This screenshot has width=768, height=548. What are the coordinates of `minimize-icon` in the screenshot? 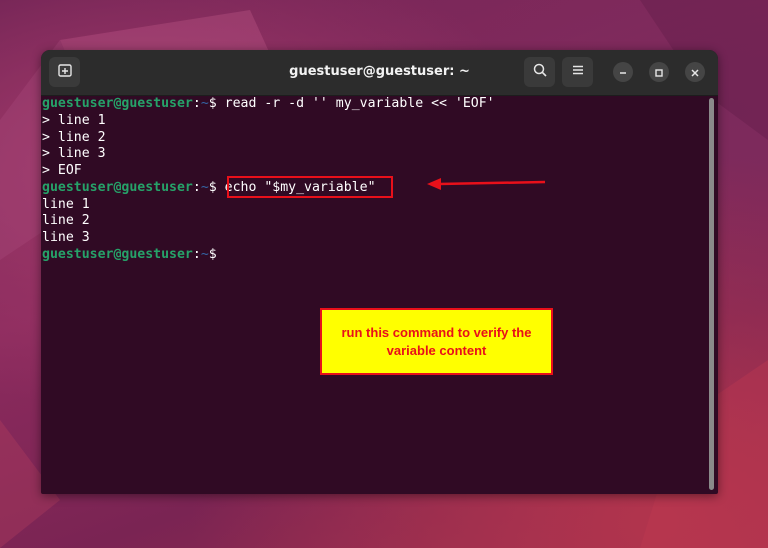 It's located at (623, 72).